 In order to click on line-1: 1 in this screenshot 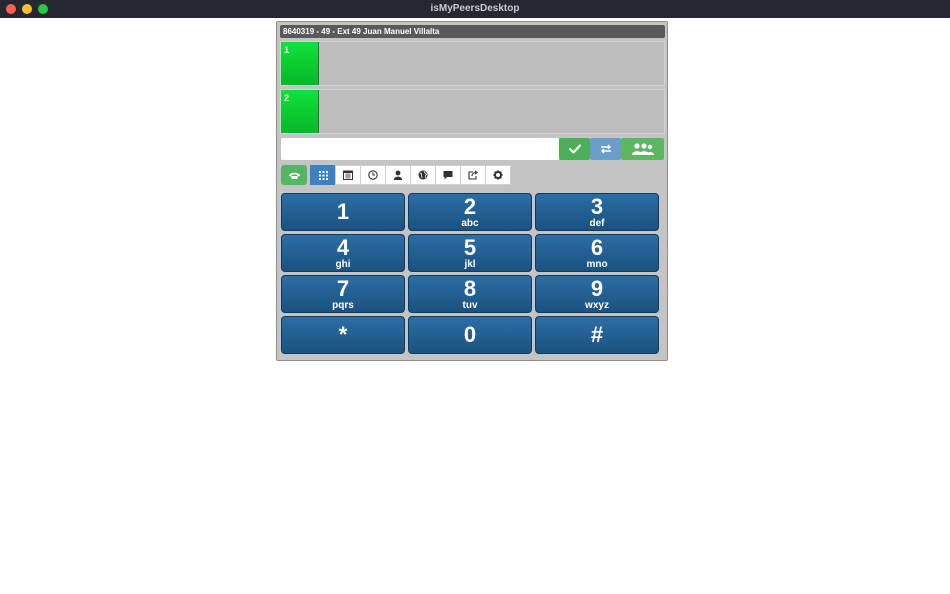, I will do `click(472, 63)`.